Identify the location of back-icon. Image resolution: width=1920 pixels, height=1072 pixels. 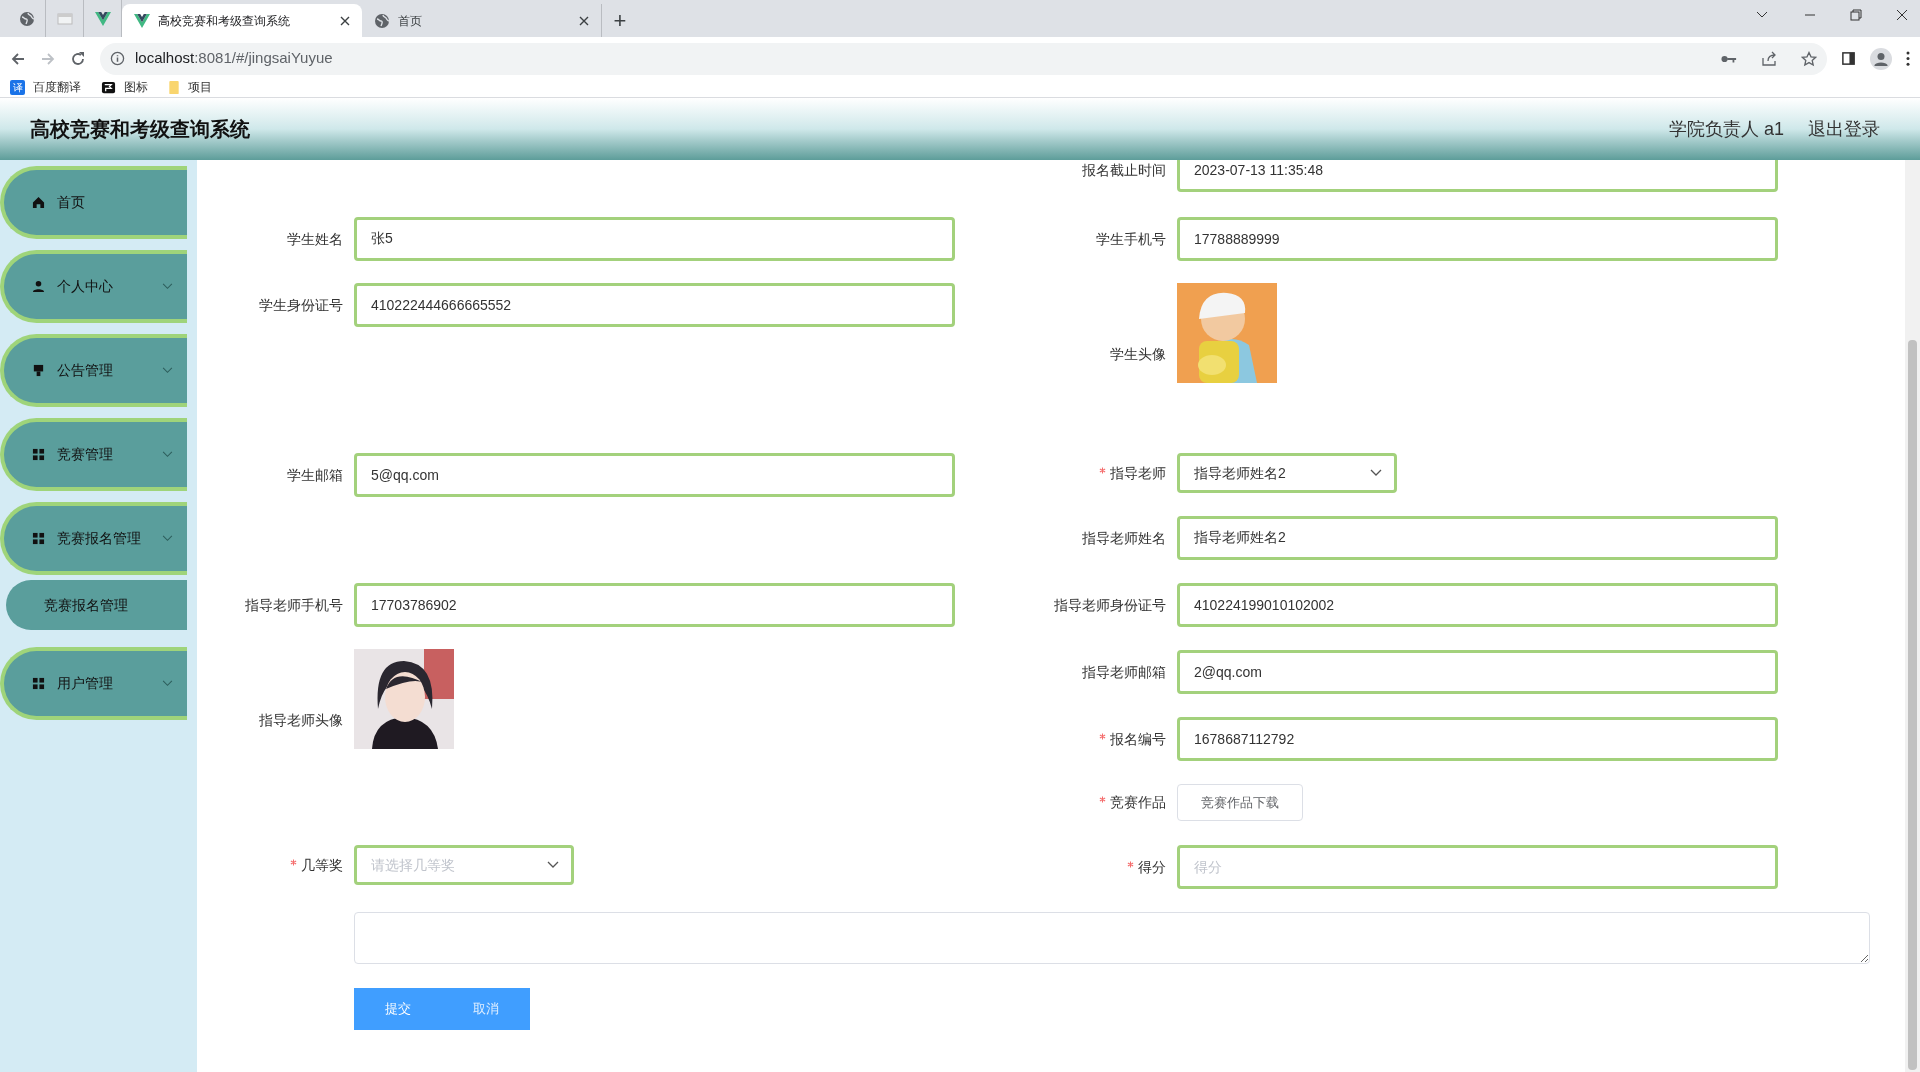
(18, 58).